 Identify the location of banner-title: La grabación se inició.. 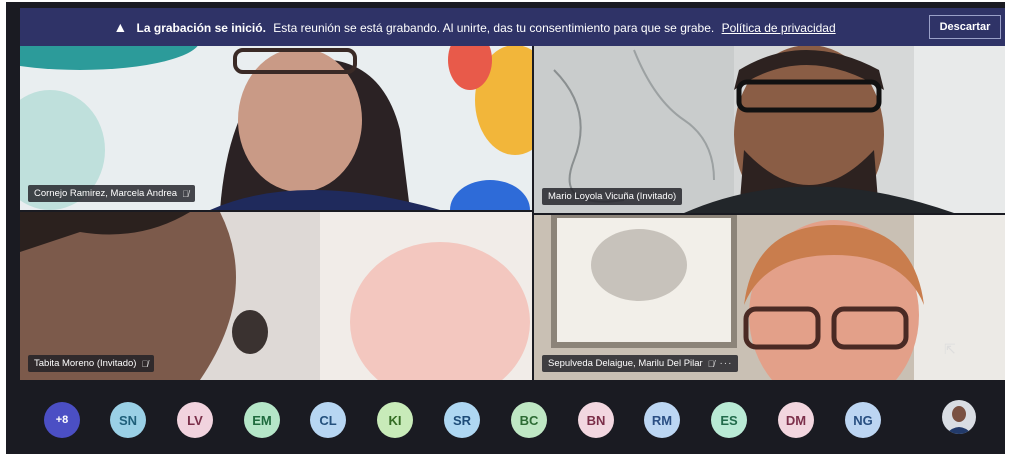
(201, 28).